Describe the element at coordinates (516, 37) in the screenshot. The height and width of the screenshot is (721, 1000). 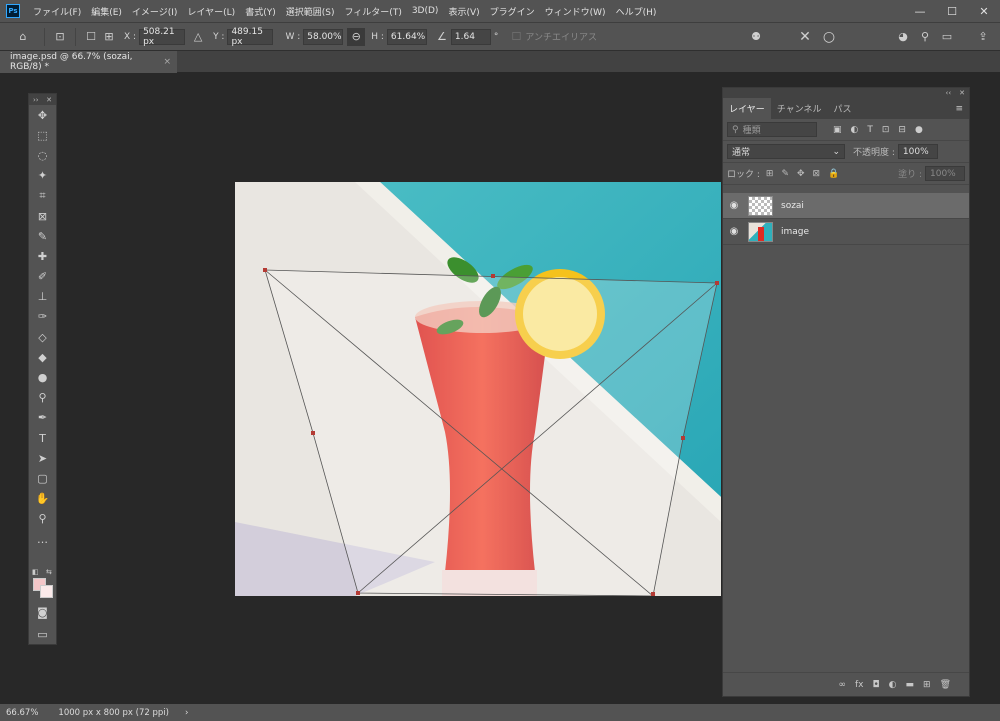
I see `antialias-checkbox: ☐` at that location.